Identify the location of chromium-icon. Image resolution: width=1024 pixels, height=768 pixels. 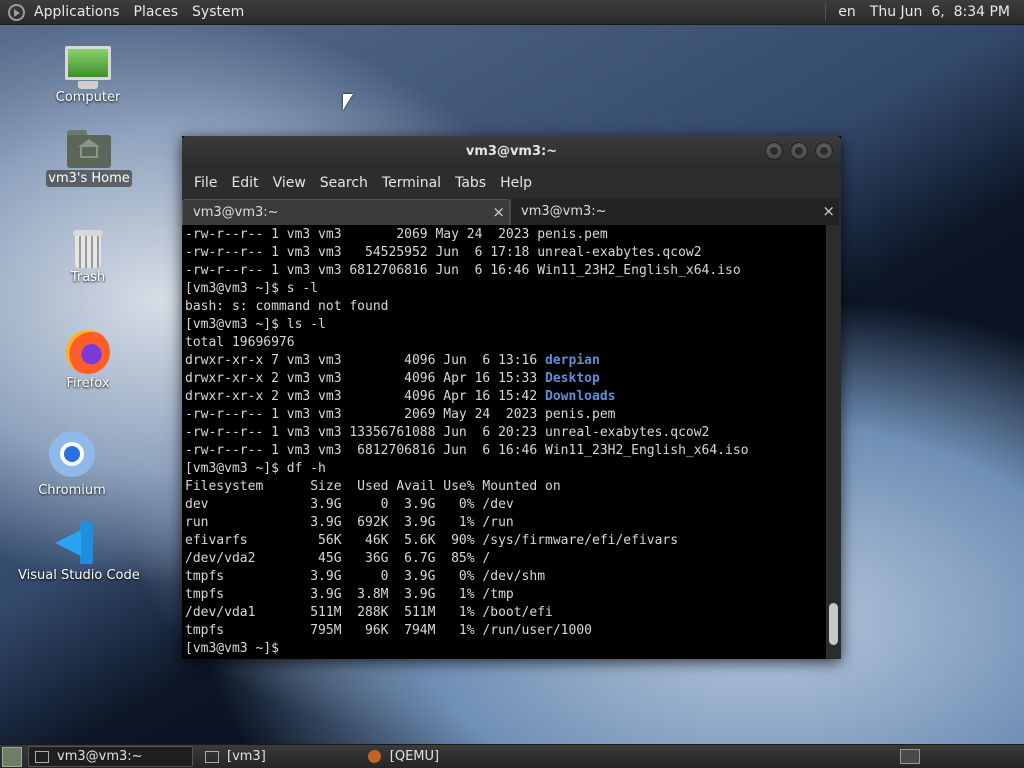
(72, 454).